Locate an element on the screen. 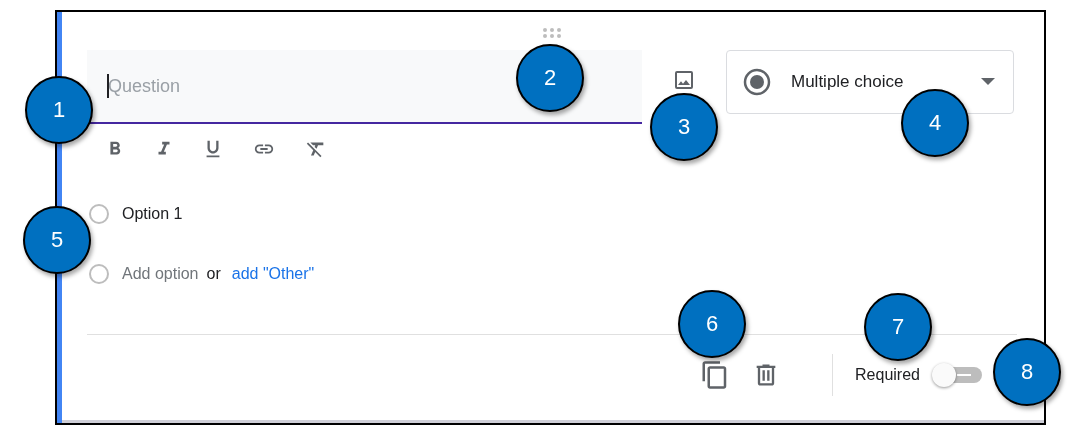 This screenshot has width=1074, height=428. or-text: or is located at coordinates (213, 274).